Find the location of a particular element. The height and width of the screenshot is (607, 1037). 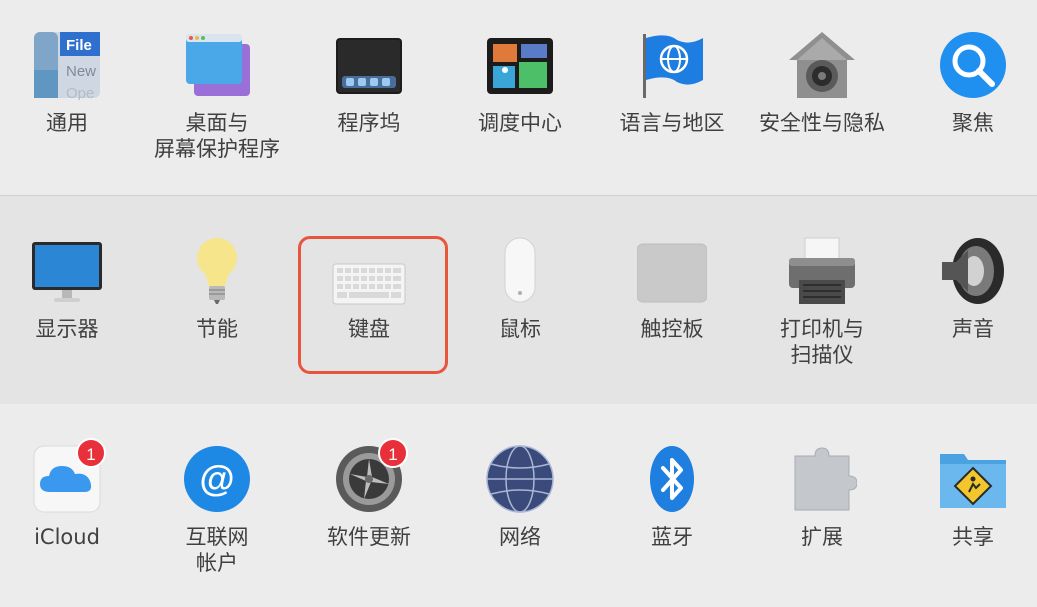

sound-icon is located at coordinates (973, 271).